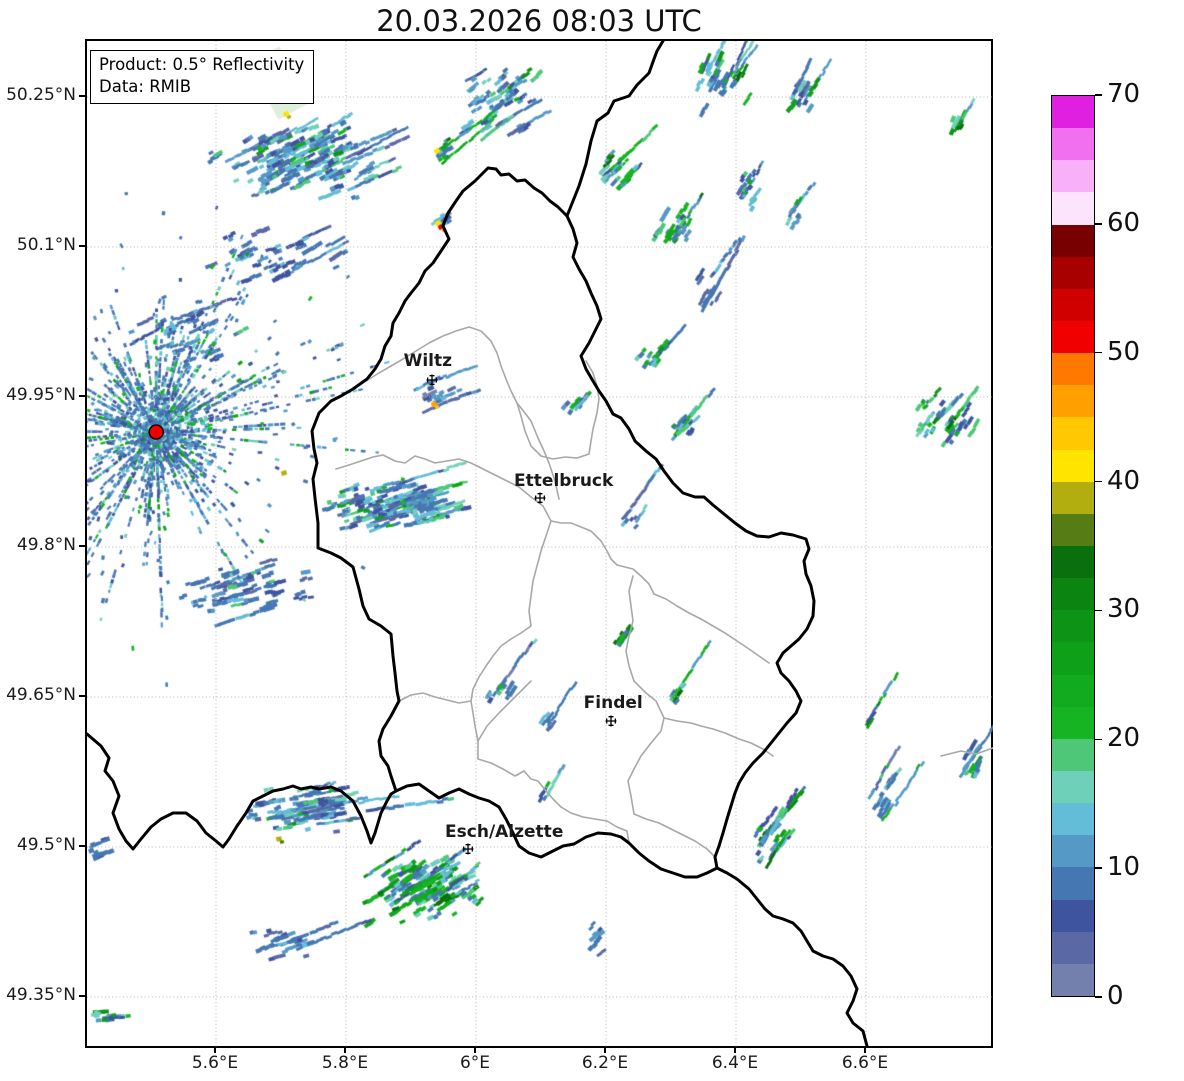 Image resolution: width=1184 pixels, height=1081 pixels. I want to click on city-marker-wiltz, so click(432, 380).